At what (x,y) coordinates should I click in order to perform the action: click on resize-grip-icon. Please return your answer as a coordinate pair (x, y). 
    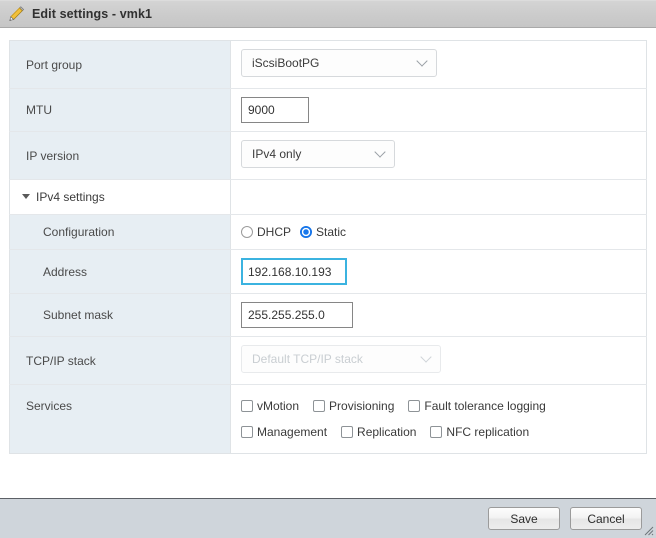
    Looking at the image, I should click on (648, 530).